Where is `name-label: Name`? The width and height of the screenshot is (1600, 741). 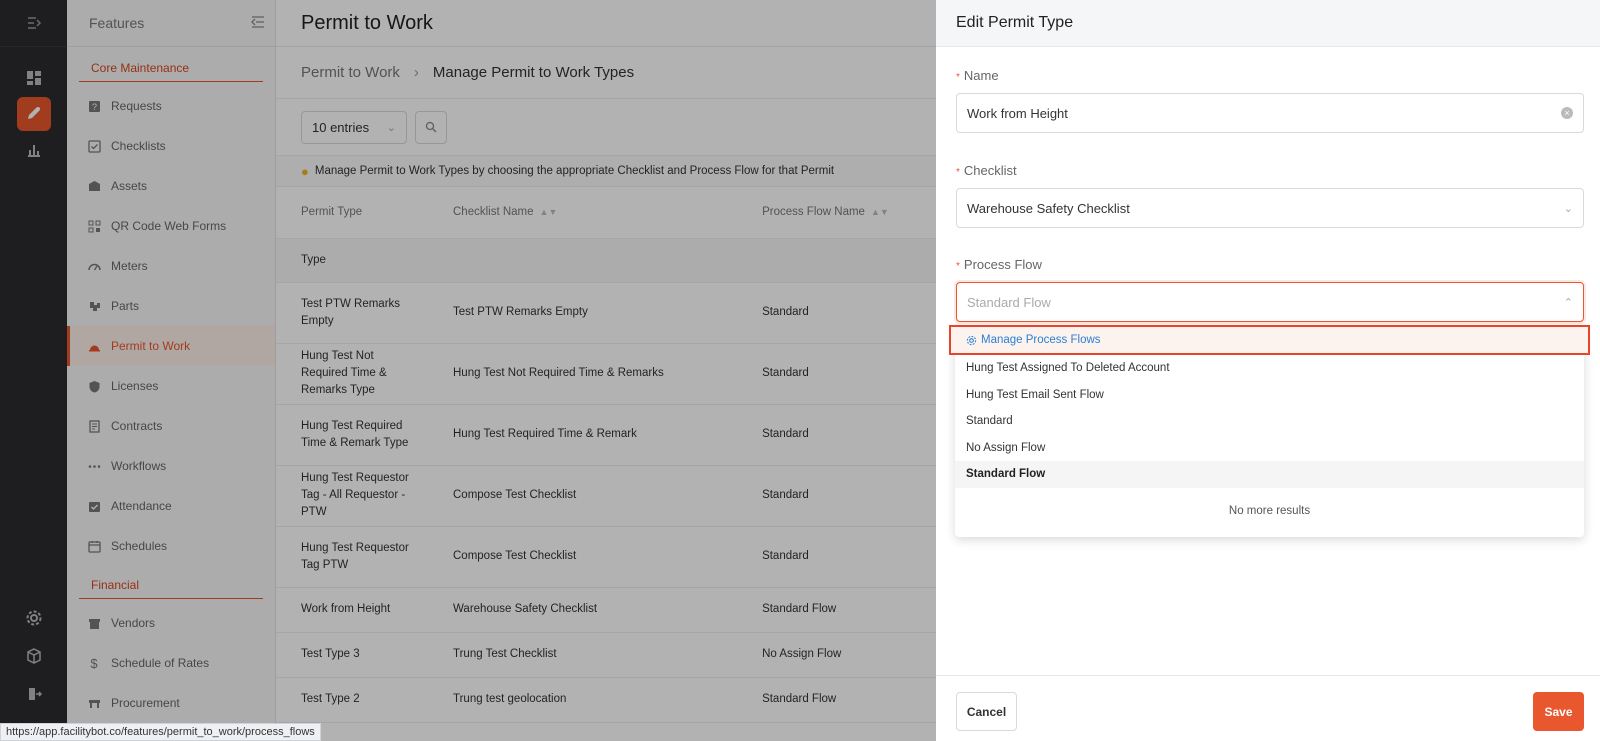
name-label: Name is located at coordinates (981, 75).